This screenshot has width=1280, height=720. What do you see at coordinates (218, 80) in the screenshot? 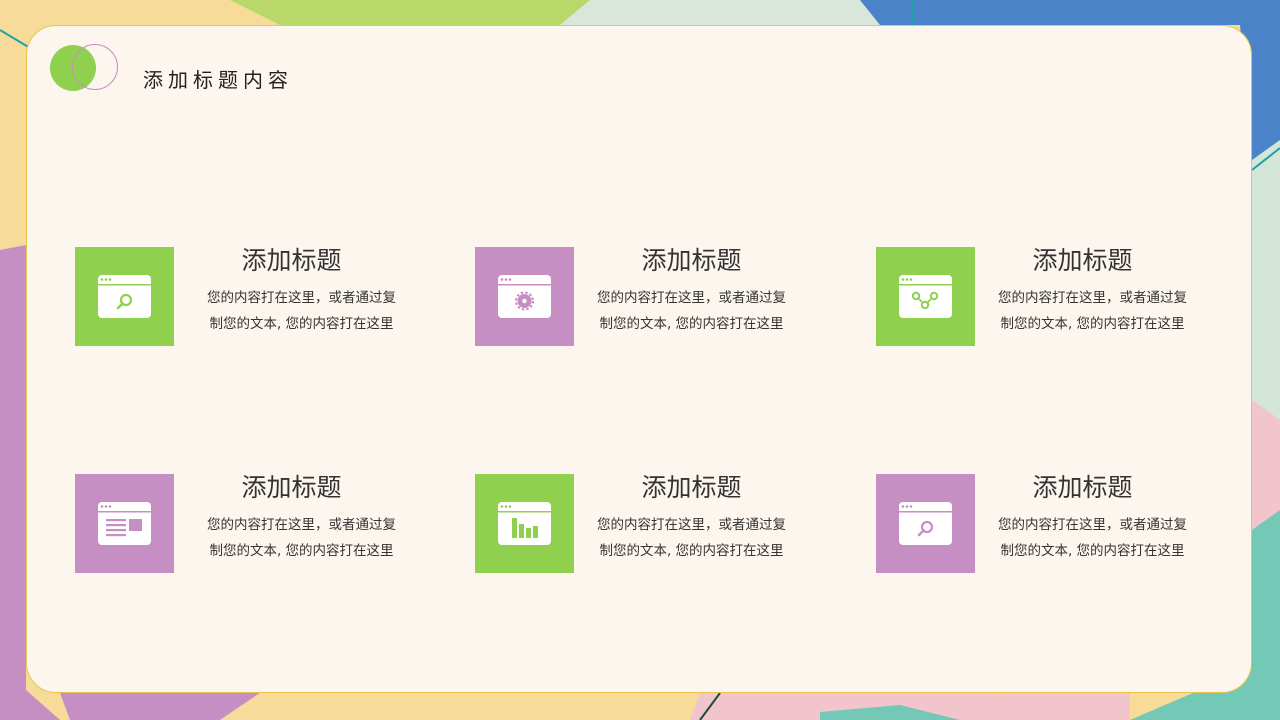
I see `page-title: 添加标题内容` at bounding box center [218, 80].